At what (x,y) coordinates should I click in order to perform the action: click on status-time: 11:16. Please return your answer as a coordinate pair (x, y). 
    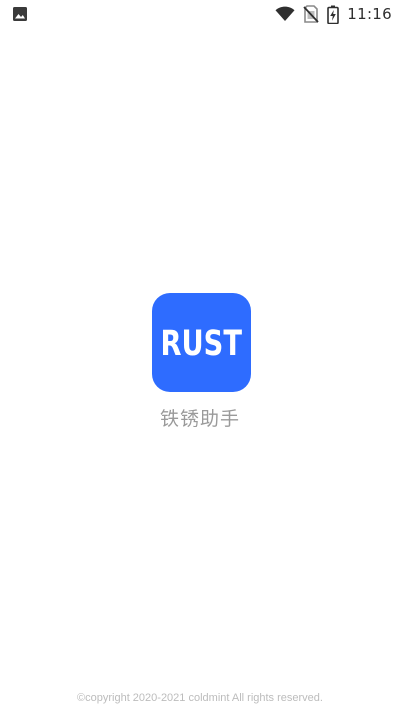
    Looking at the image, I should click on (369, 14).